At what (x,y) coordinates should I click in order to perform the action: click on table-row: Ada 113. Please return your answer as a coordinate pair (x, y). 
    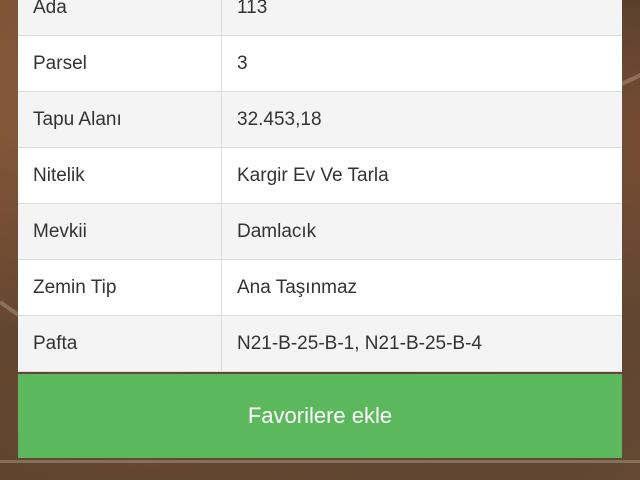
    Looking at the image, I should click on (320, 18).